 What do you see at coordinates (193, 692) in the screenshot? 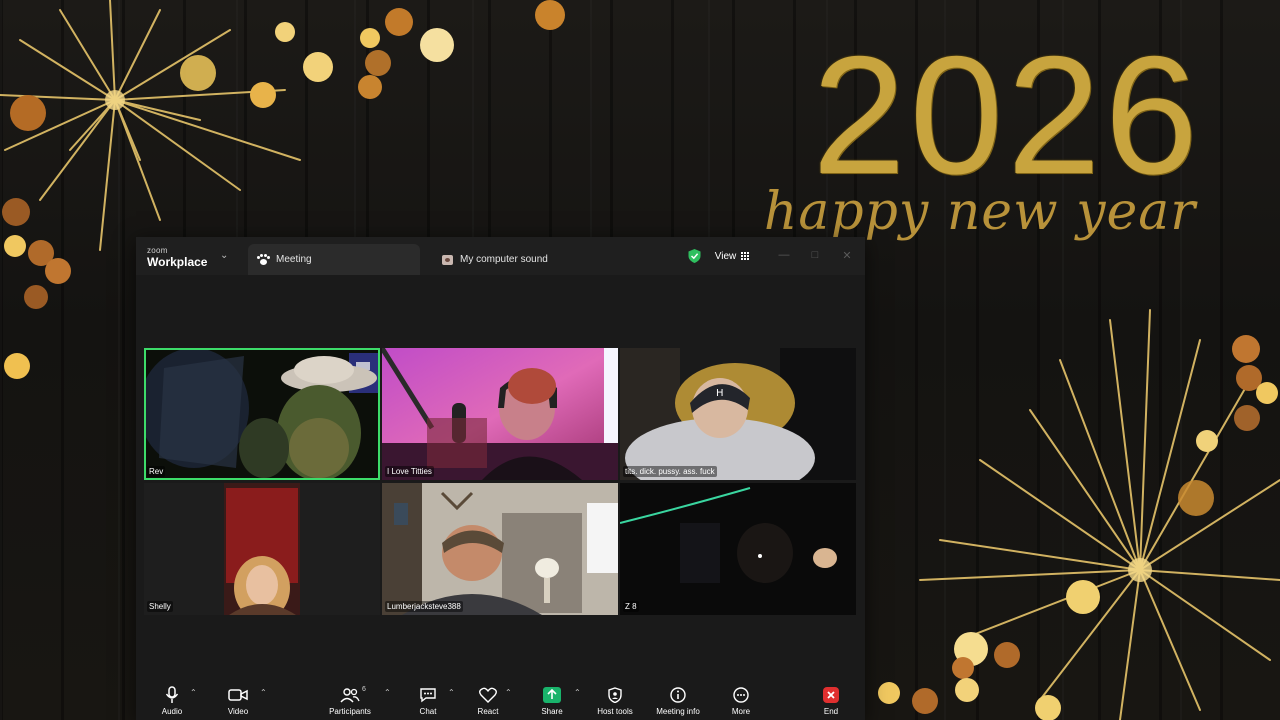
I see `audio-options-chevron-icon: ⌃` at bounding box center [193, 692].